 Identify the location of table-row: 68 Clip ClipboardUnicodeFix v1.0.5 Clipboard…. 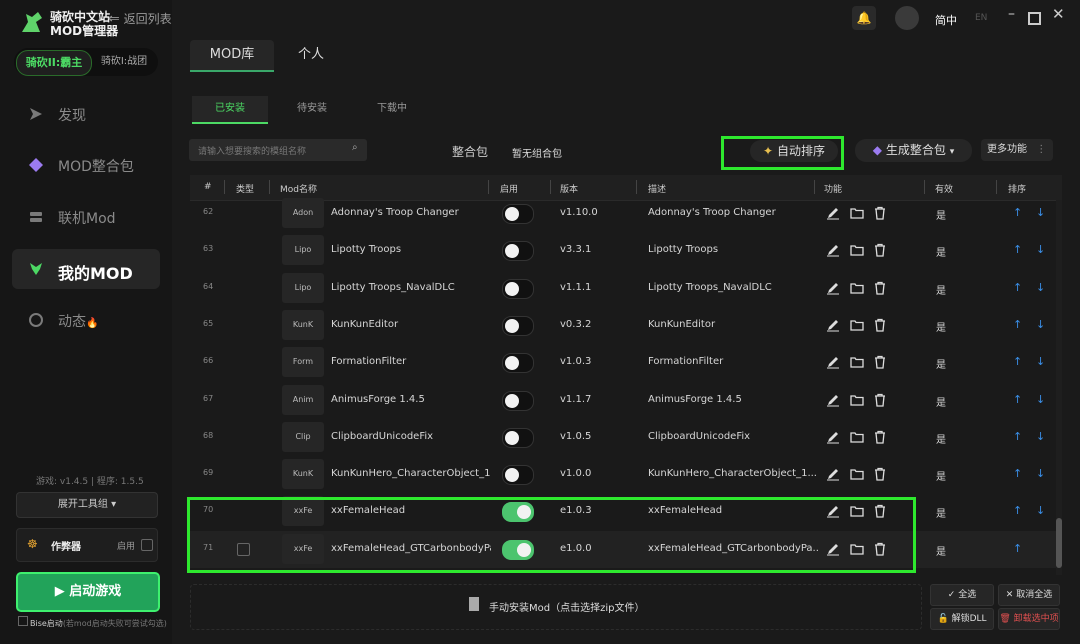
(623, 437).